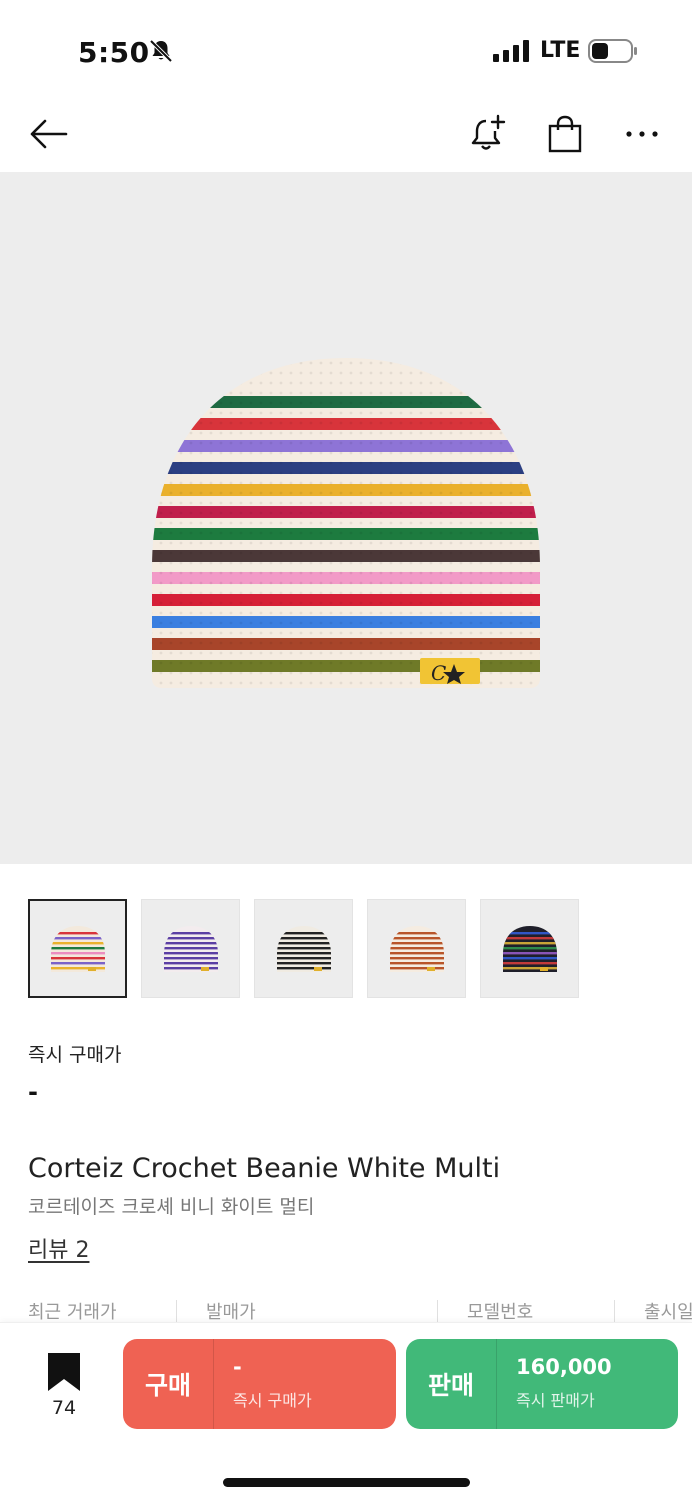  What do you see at coordinates (500, 1312) in the screenshot?
I see `info-model-number: 모델번호` at bounding box center [500, 1312].